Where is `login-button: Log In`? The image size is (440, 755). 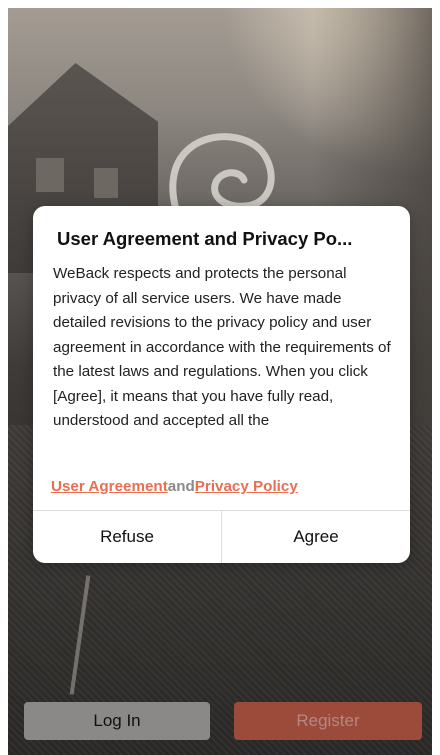
login-button: Log In is located at coordinates (117, 721).